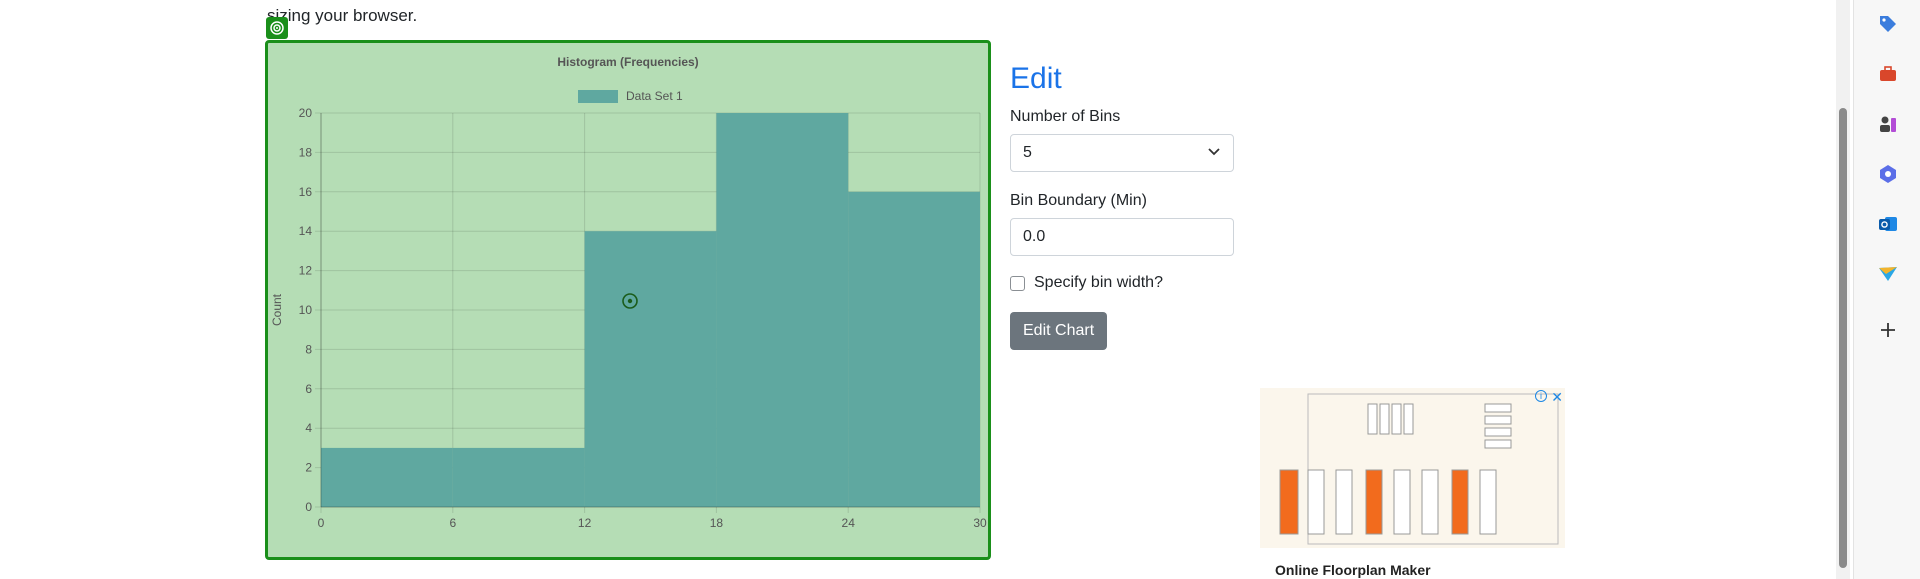 The width and height of the screenshot is (1920, 579). Describe the element at coordinates (585, 523) in the screenshot. I see `x-tick-label: 12` at that location.